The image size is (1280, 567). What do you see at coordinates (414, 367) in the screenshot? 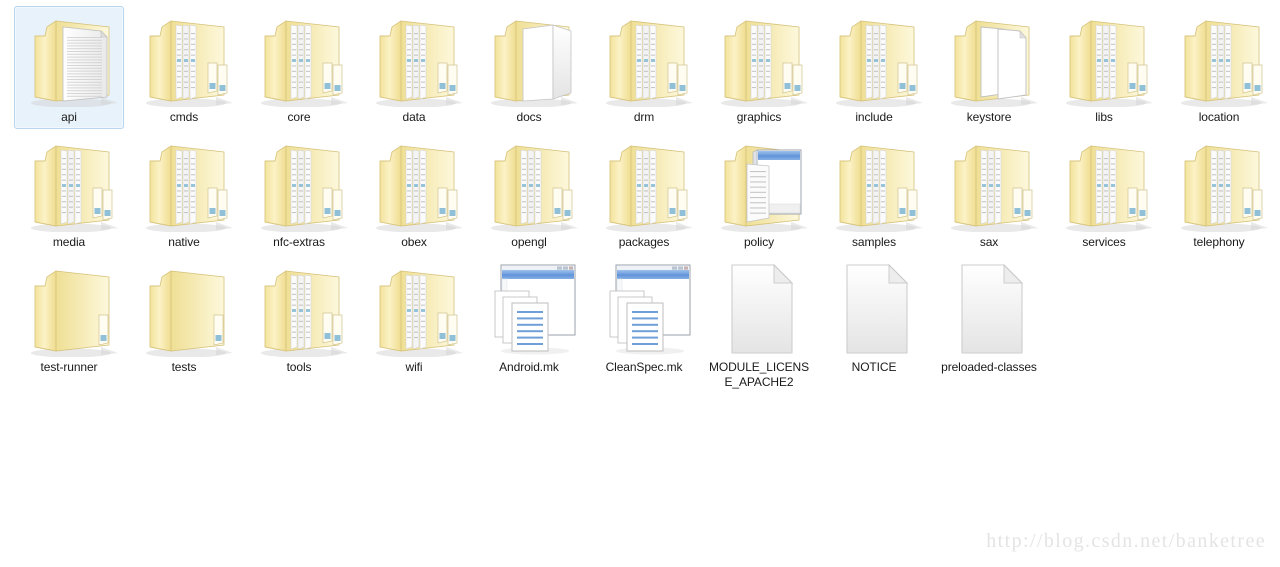
I see `file-item-label: wifi` at bounding box center [414, 367].